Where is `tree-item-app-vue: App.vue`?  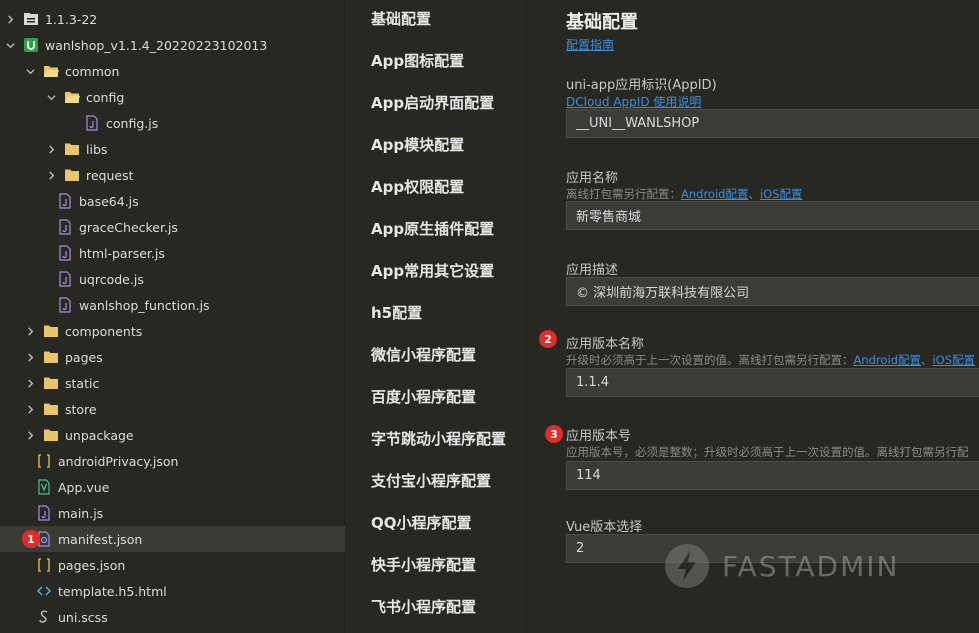
tree-item-app-vue: App.vue is located at coordinates (172, 487).